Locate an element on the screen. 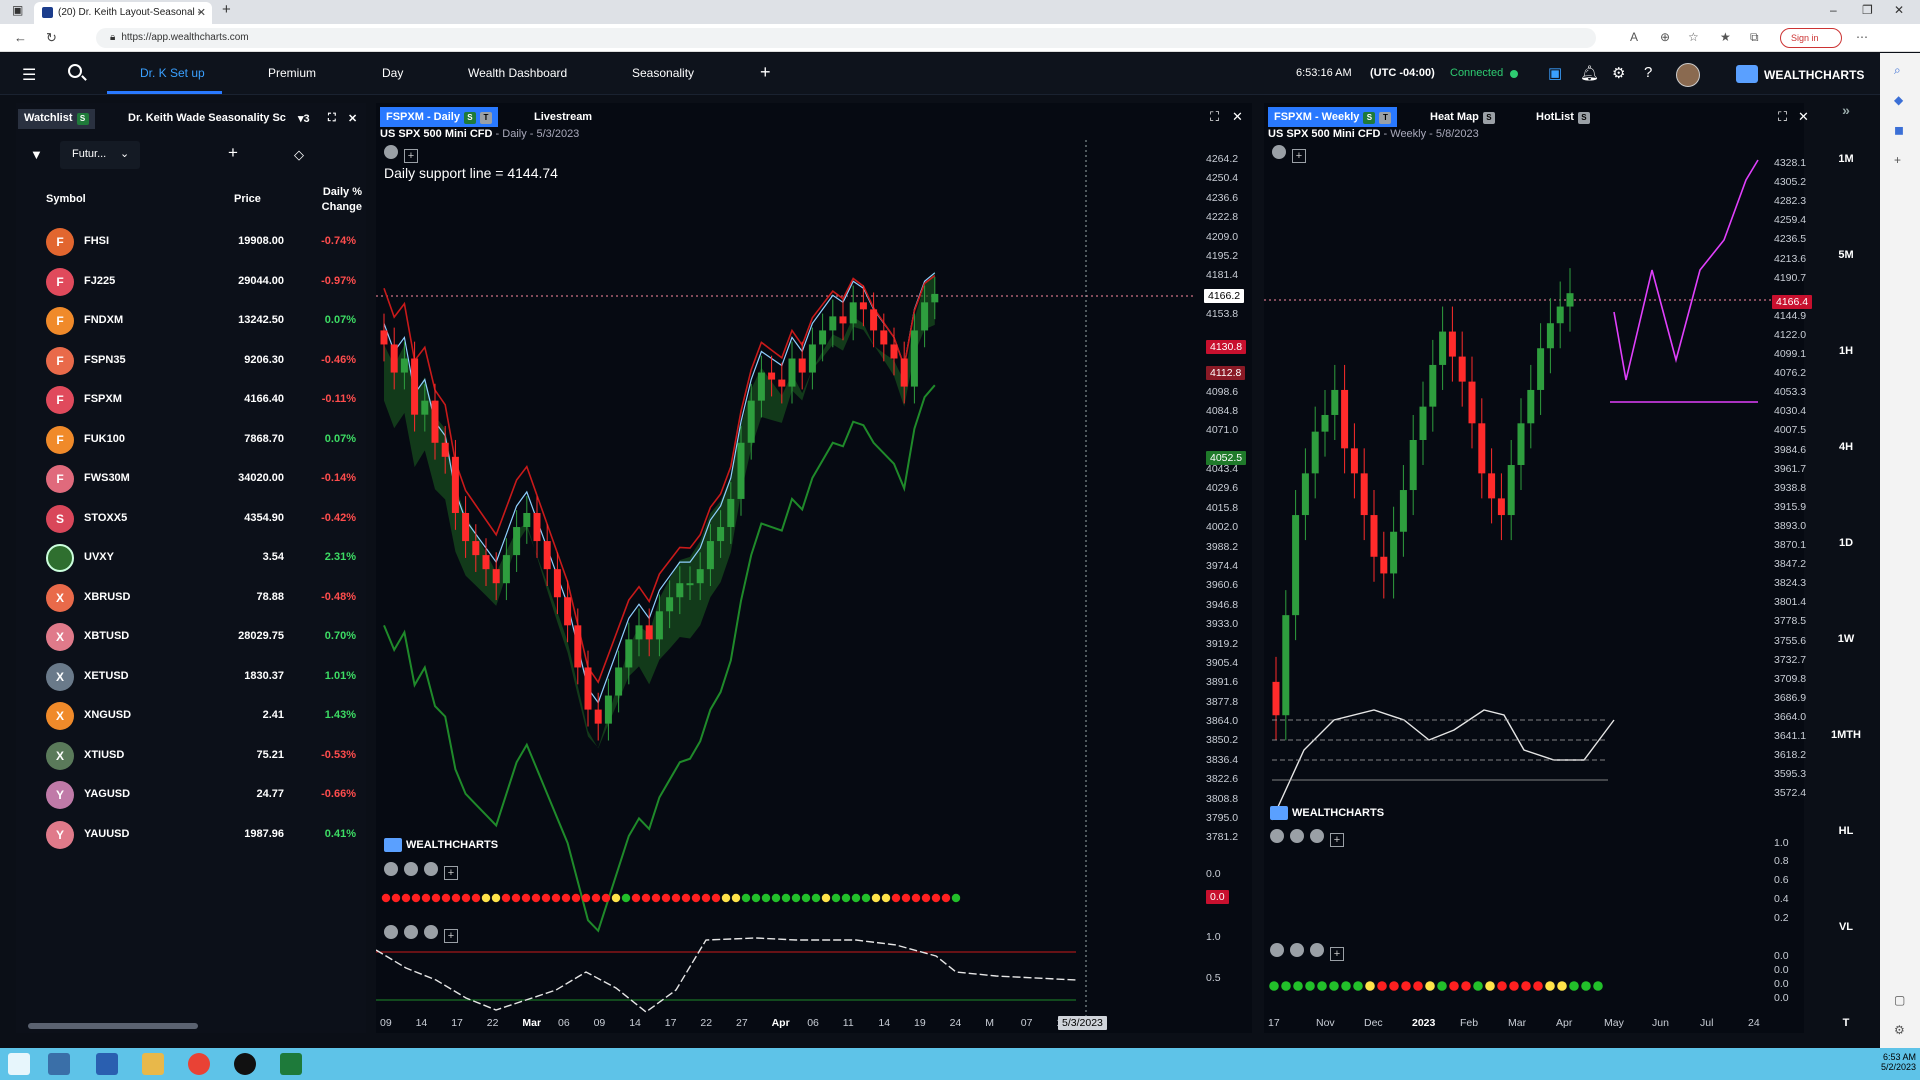 The image size is (1920, 1080). collections-icon: ⧉ is located at coordinates (1754, 37).